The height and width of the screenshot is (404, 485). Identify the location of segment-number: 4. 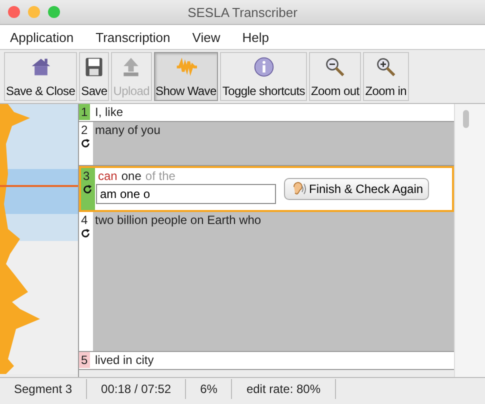
(84, 220).